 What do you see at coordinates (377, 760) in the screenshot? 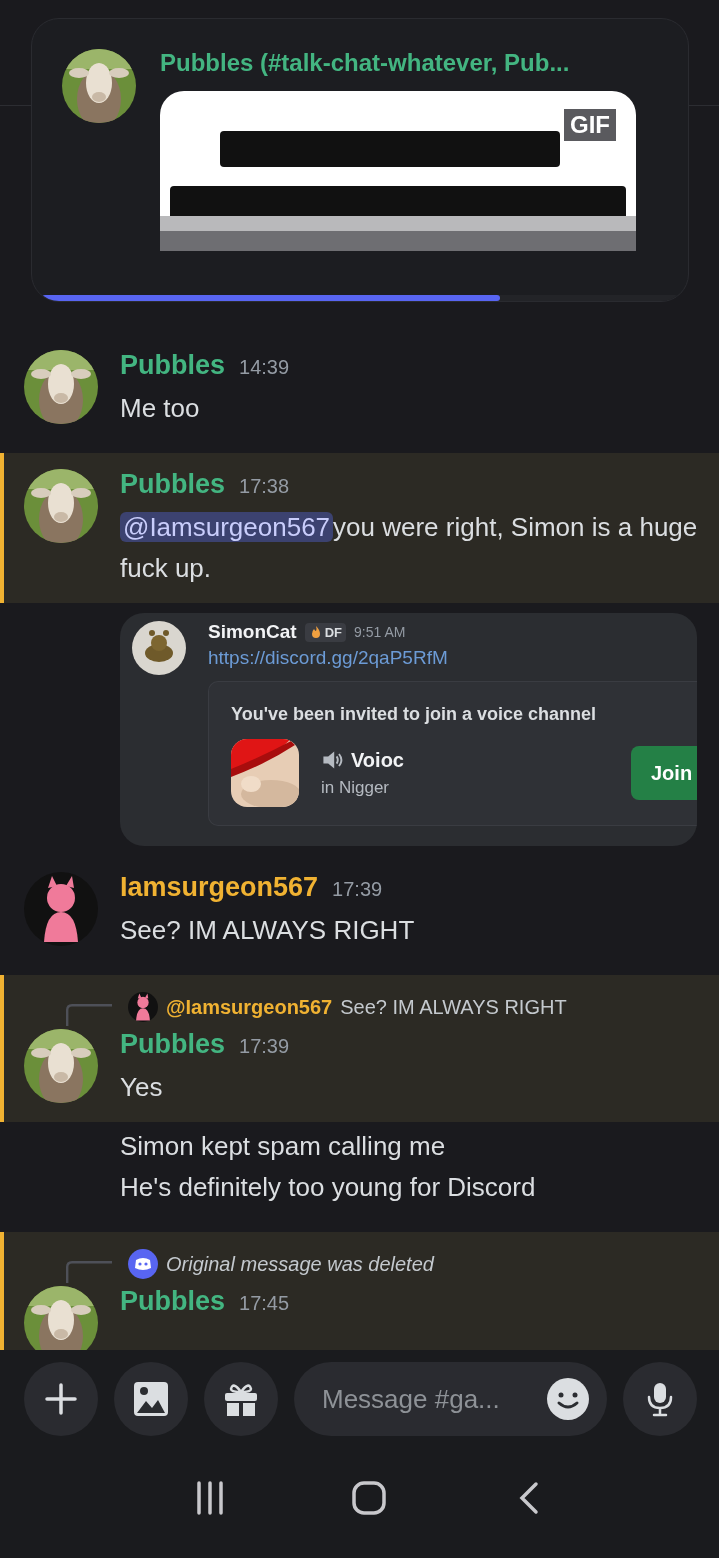
I see `channel-name: Voioc` at bounding box center [377, 760].